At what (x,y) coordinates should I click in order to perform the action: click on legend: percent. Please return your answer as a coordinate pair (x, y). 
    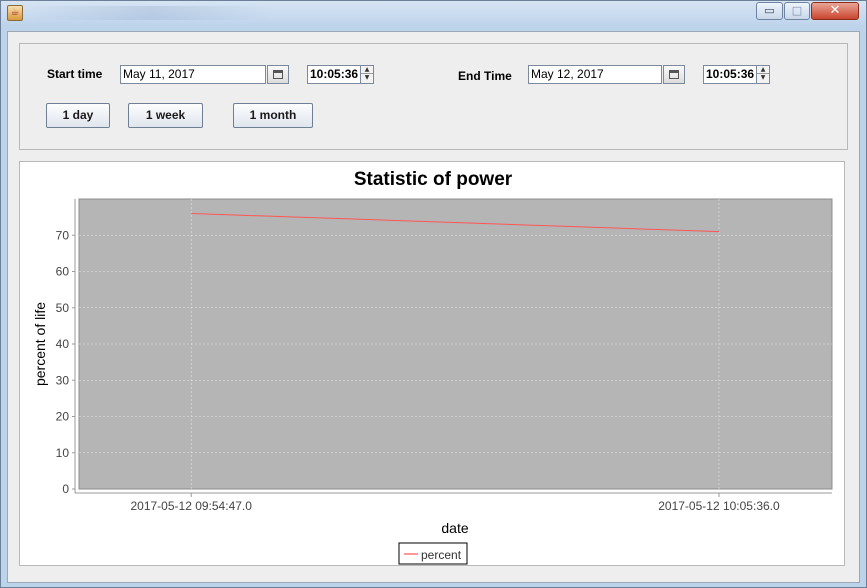
    Looking at the image, I should click on (433, 553).